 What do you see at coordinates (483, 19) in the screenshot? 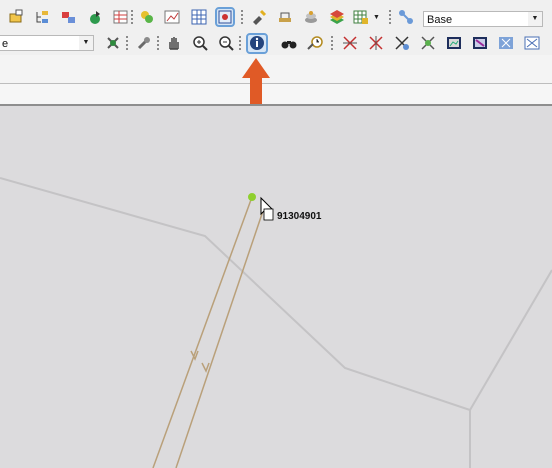
I see `layer-select: Base ▼` at bounding box center [483, 19].